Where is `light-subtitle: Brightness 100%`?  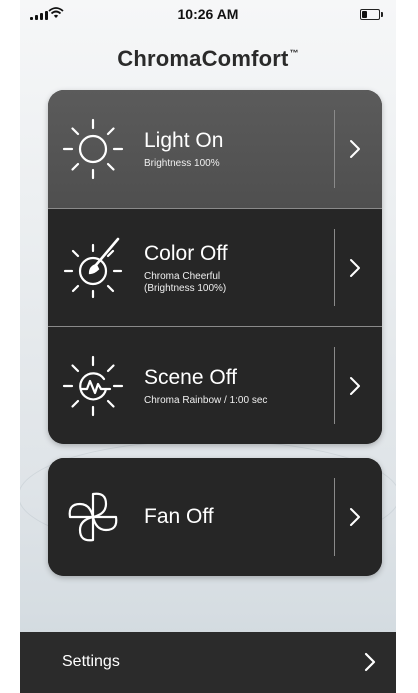 light-subtitle: Brightness 100% is located at coordinates (182, 163).